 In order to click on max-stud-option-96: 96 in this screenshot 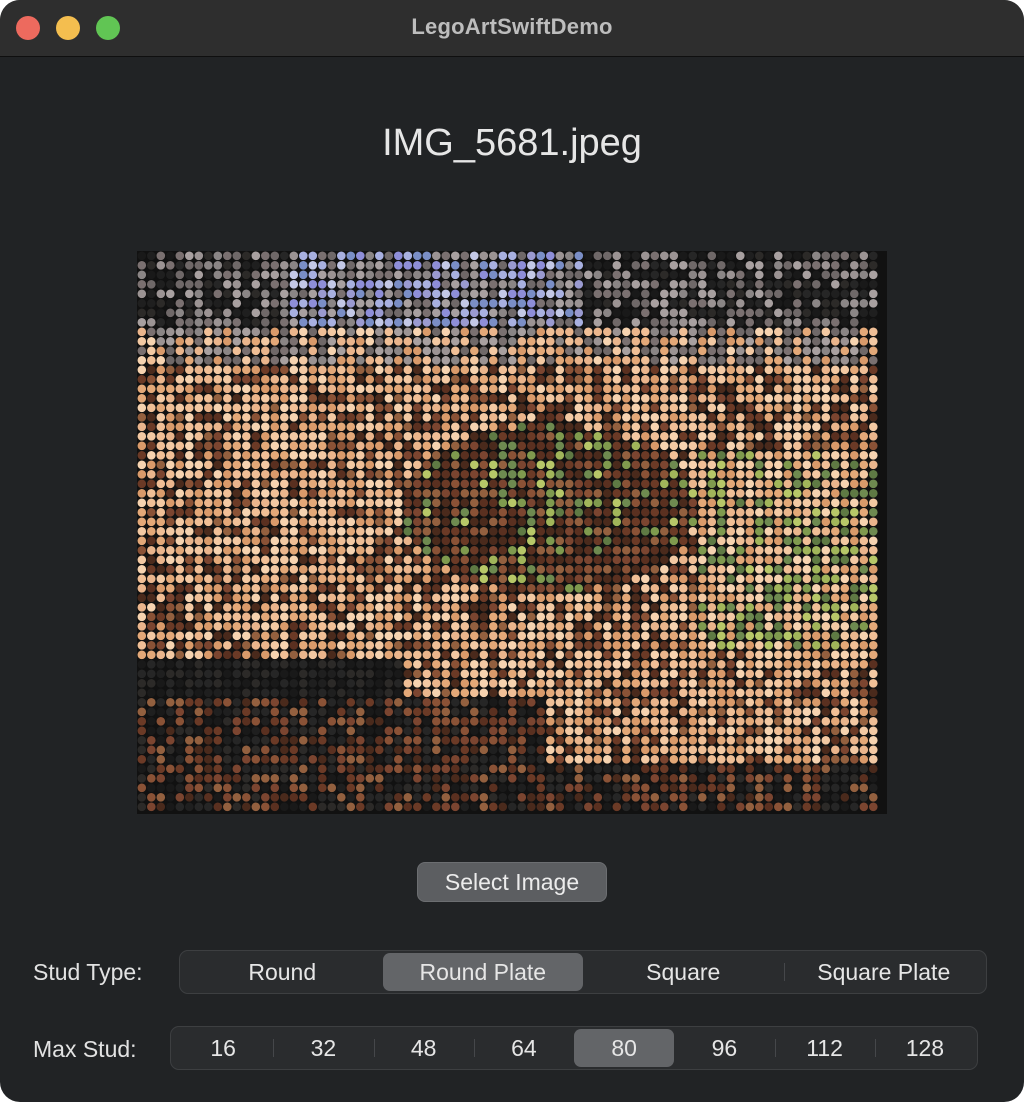, I will do `click(724, 1048)`.